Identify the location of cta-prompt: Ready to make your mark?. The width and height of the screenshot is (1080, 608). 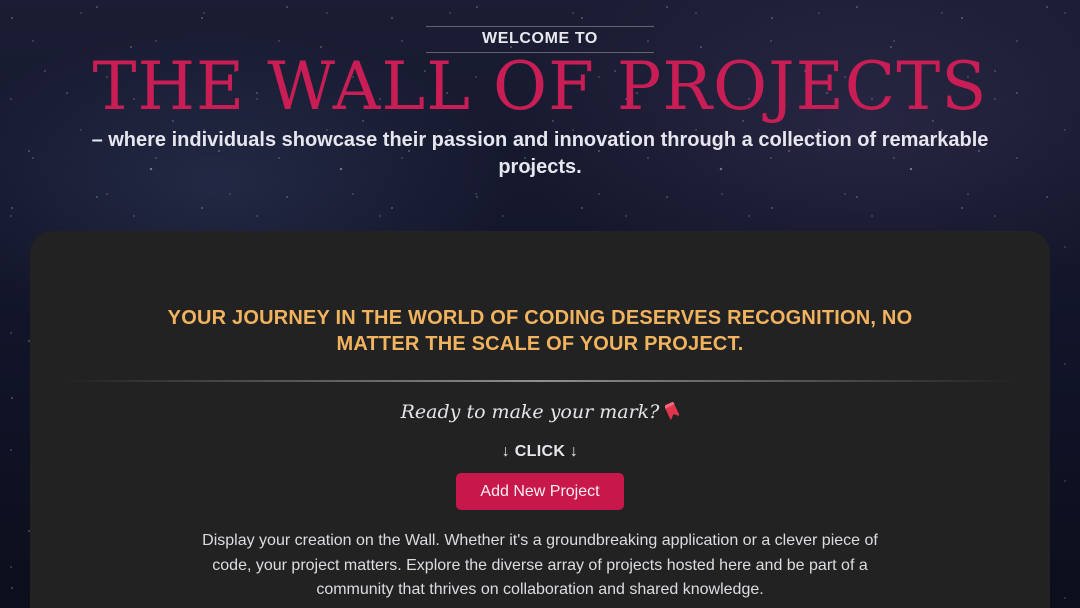
(540, 412).